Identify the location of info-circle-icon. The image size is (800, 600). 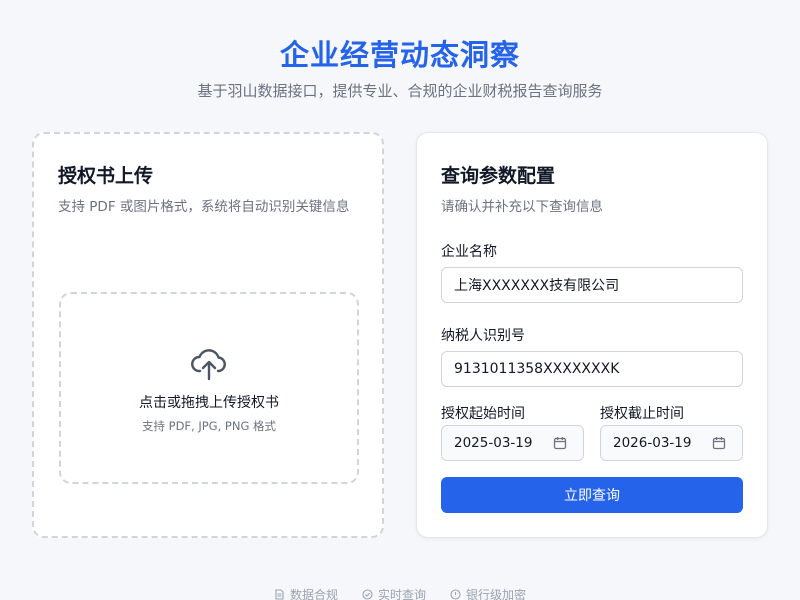
(455, 594).